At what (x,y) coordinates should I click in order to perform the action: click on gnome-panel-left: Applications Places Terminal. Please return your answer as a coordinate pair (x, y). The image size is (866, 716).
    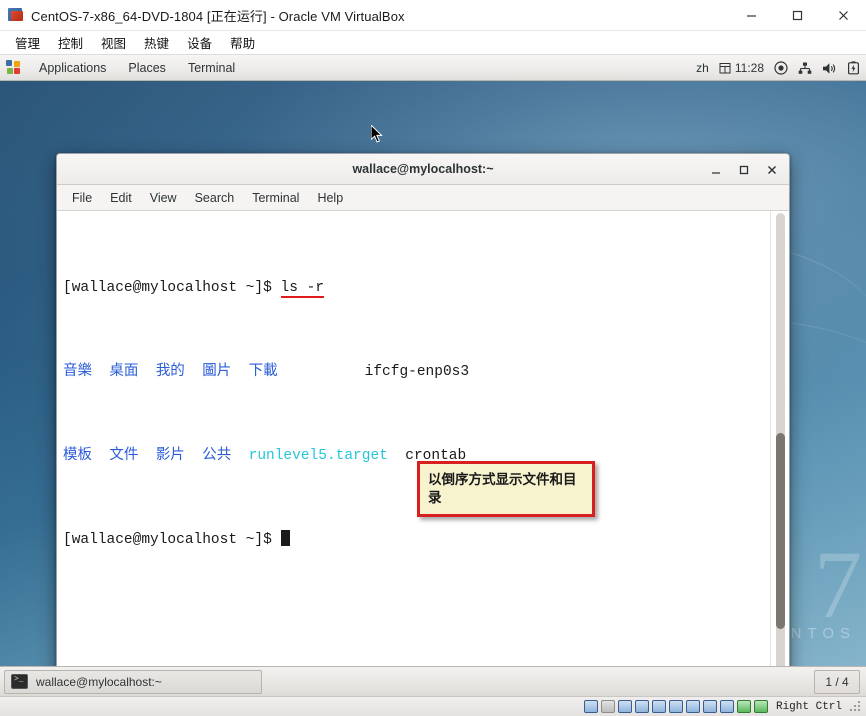
    Looking at the image, I should click on (123, 67).